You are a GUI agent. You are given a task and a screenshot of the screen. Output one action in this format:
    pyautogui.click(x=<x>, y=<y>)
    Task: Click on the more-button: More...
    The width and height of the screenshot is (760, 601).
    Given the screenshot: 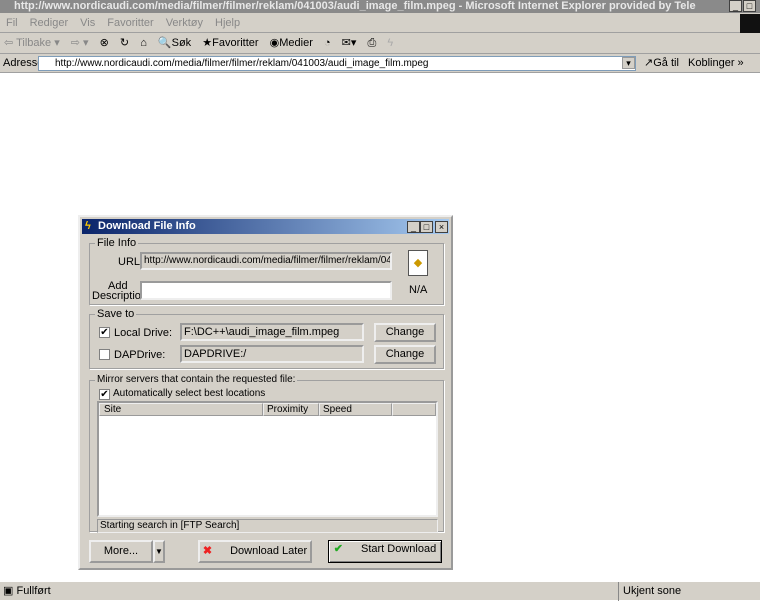 What is the action you would take?
    pyautogui.click(x=121, y=551)
    